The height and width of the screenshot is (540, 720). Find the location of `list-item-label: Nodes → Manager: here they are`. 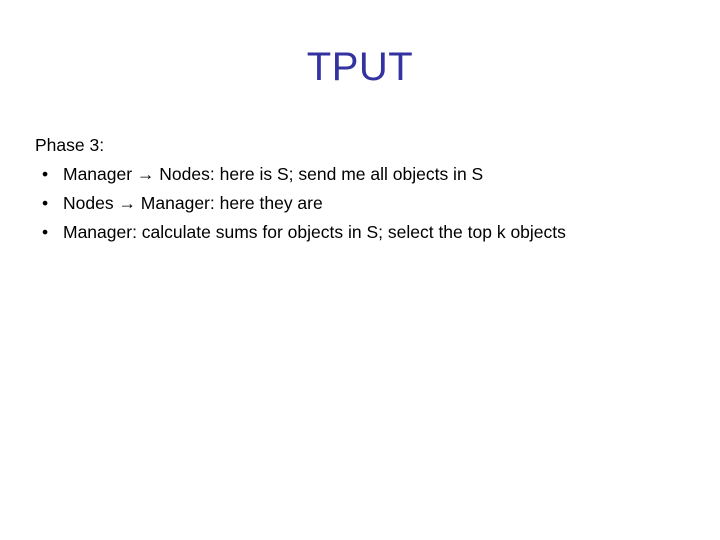

list-item-label: Nodes → Manager: here they are is located at coordinates (193, 203).